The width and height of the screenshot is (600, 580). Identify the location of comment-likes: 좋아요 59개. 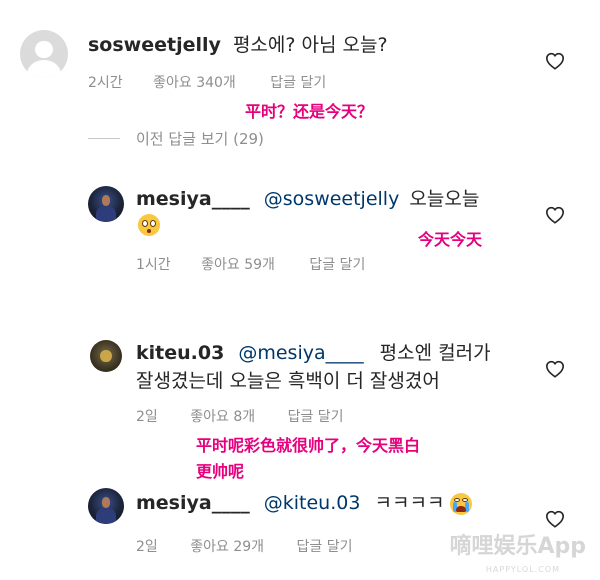
(238, 264).